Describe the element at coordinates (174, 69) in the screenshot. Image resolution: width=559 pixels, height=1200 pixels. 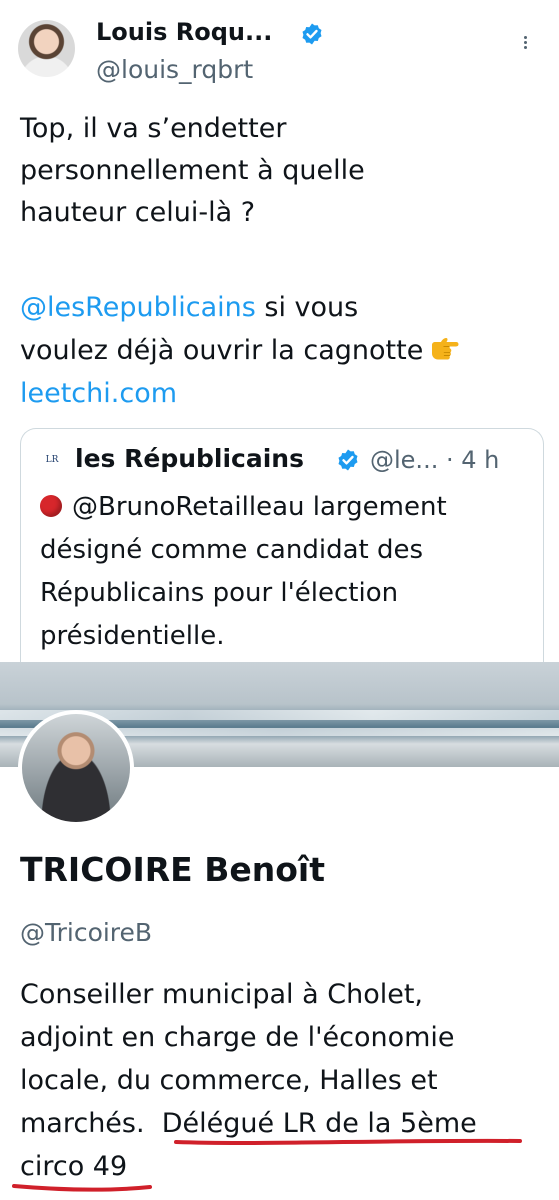
I see `author-handle: @louis_rqbrt` at that location.